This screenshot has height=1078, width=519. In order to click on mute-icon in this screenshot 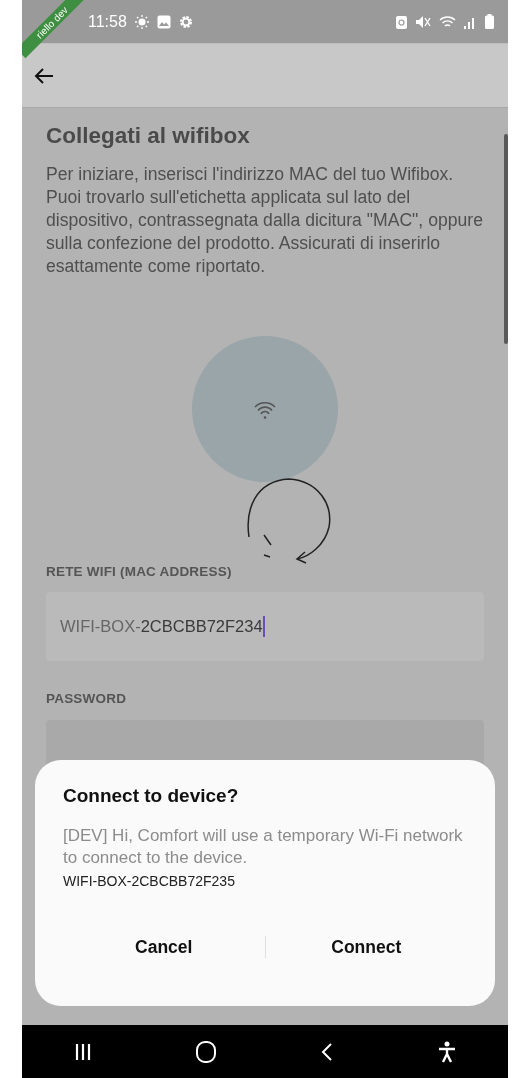, I will do `click(423, 21)`.